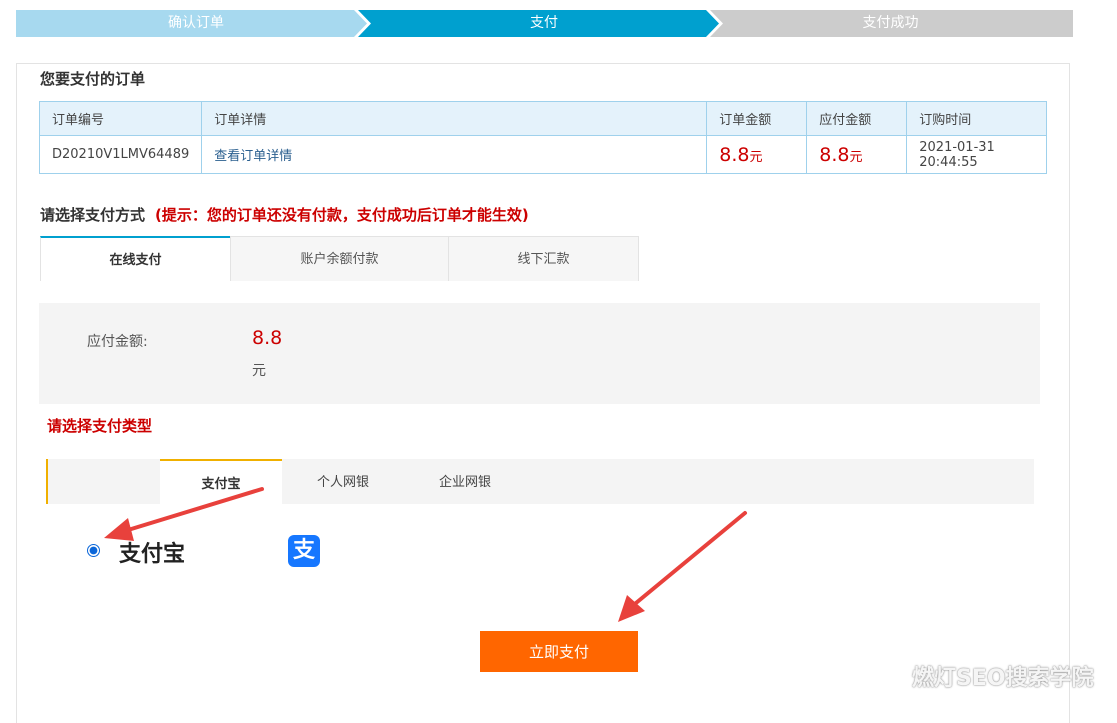  I want to click on payment-hint: (提示：您的订单还没有付款，支付成功后订单才能生效), so click(342, 215).